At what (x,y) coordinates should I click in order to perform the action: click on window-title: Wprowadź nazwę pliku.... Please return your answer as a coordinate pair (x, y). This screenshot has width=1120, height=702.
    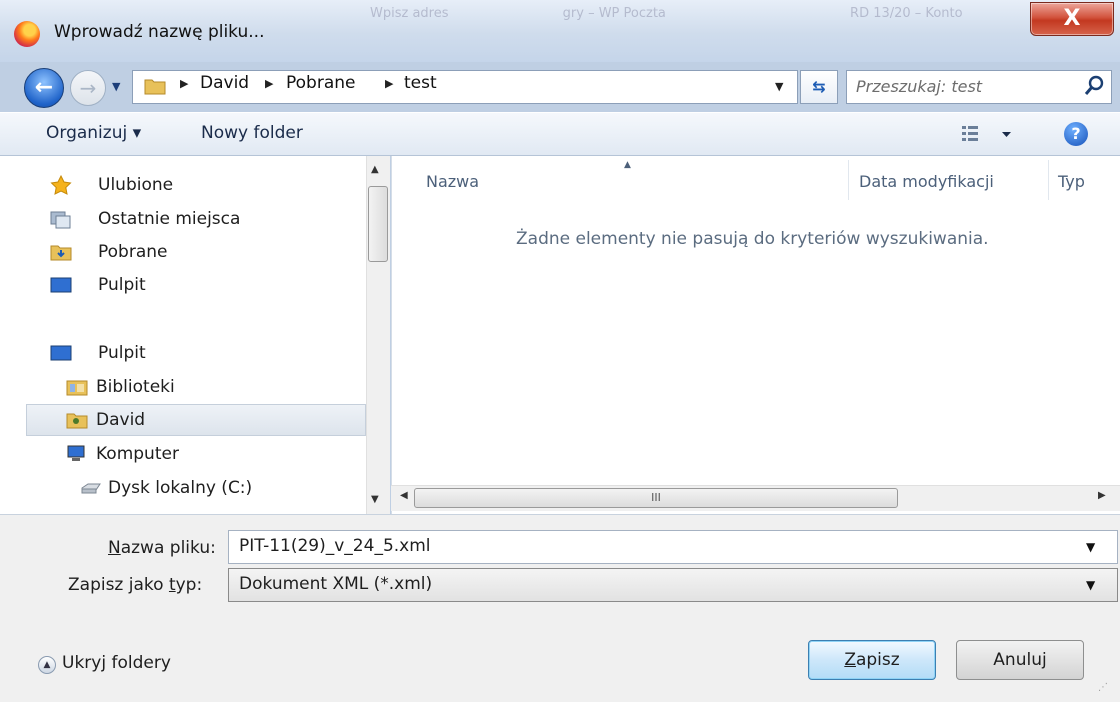
    Looking at the image, I should click on (159, 32).